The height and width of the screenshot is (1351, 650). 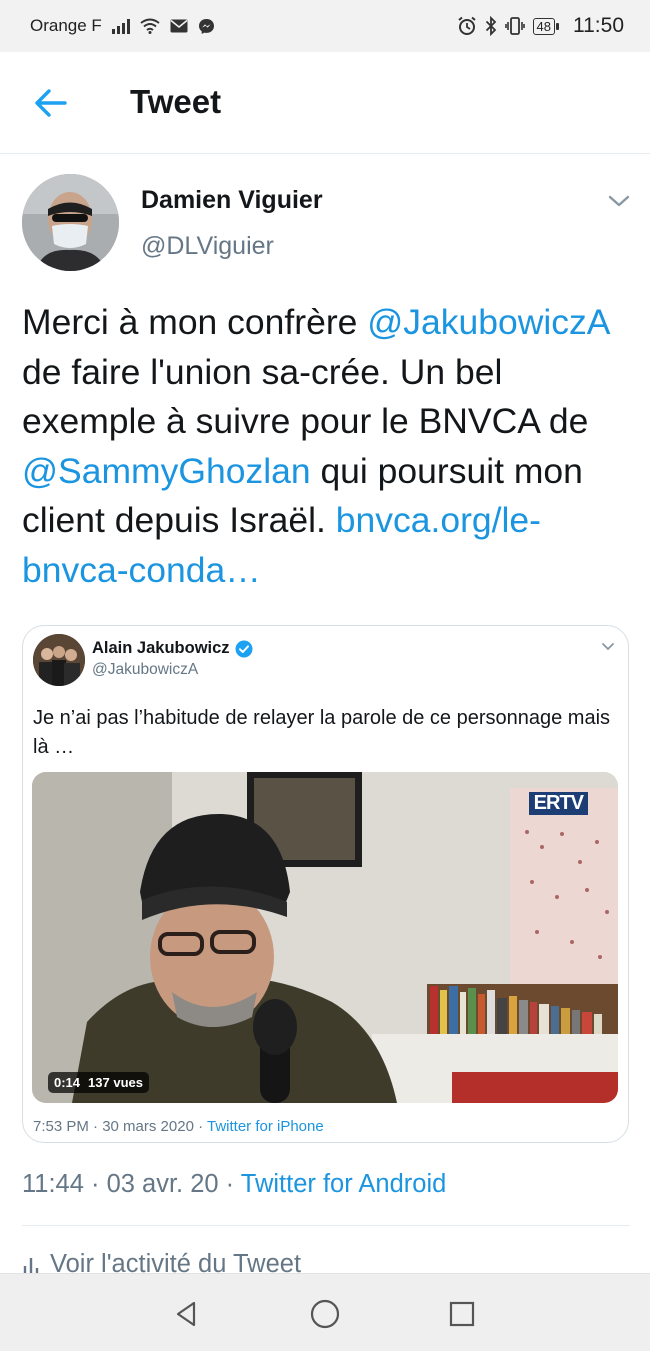 I want to click on alarm-icon, so click(x=466, y=25).